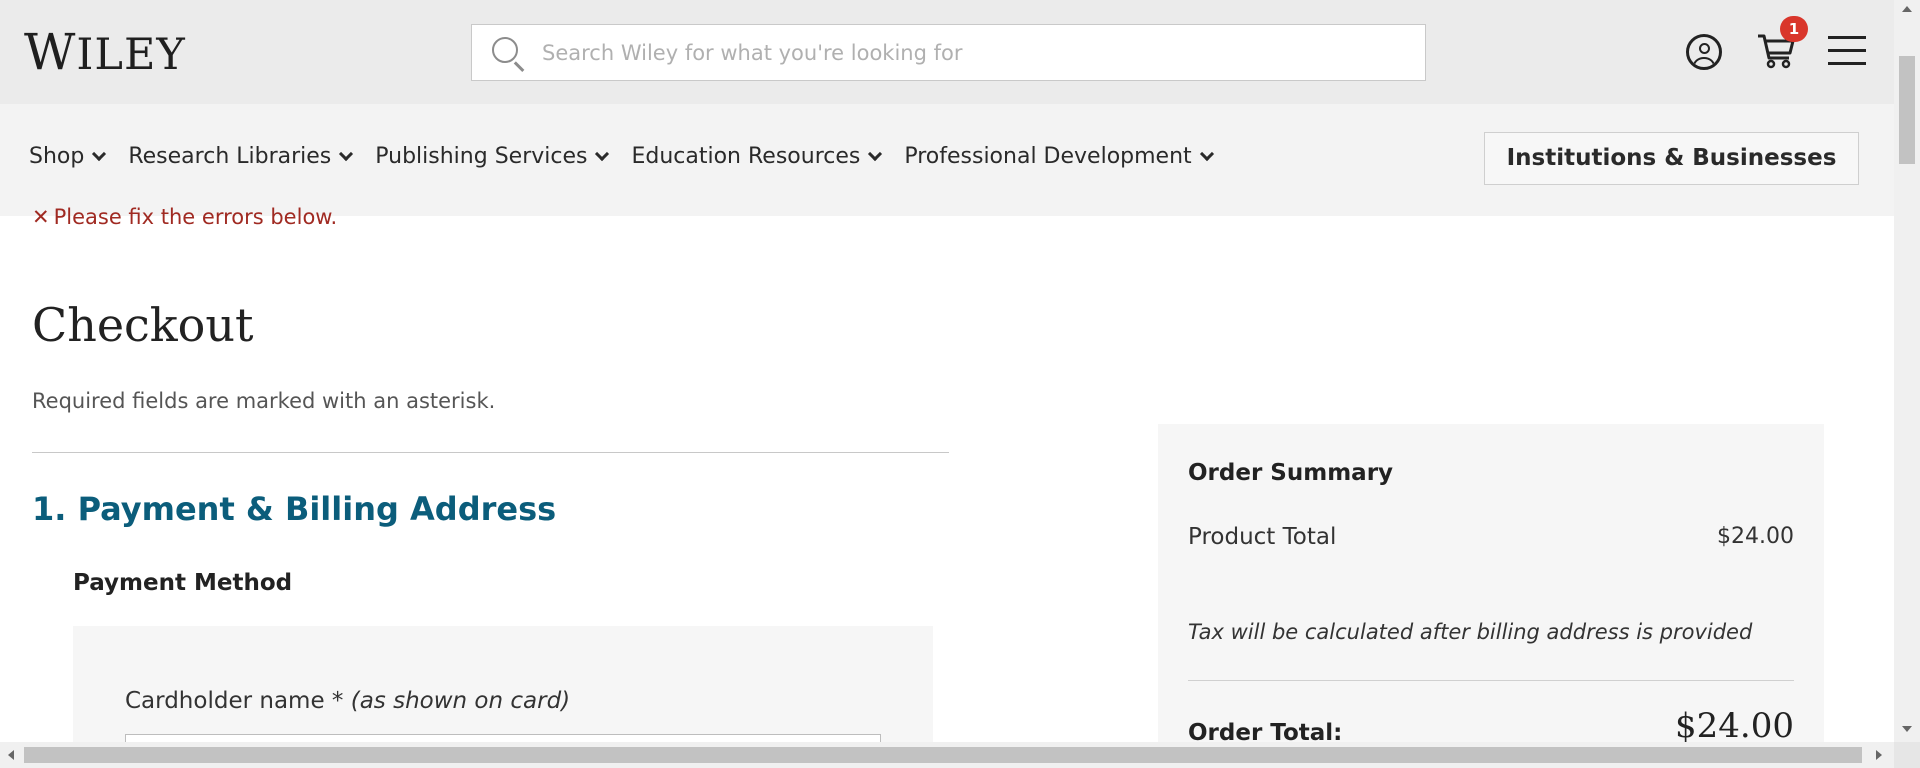 Image resolution: width=1920 pixels, height=768 pixels. I want to click on order-summary-title: Order Summary, so click(1291, 473).